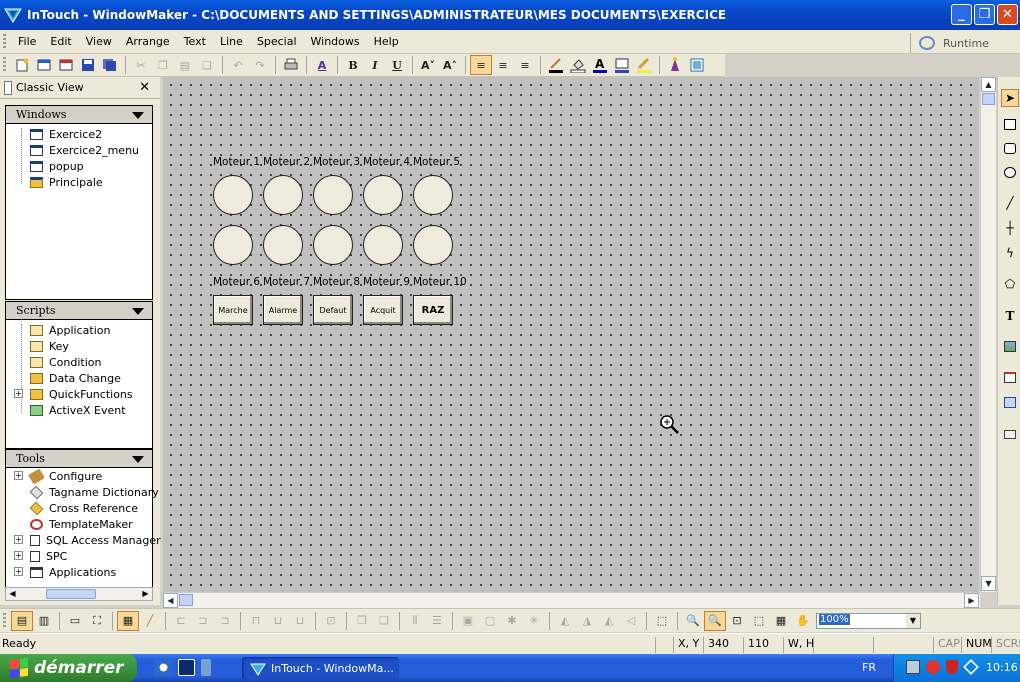 This screenshot has height=682, width=1020. What do you see at coordinates (984, 14) in the screenshot?
I see `maximize-button: ❐` at bounding box center [984, 14].